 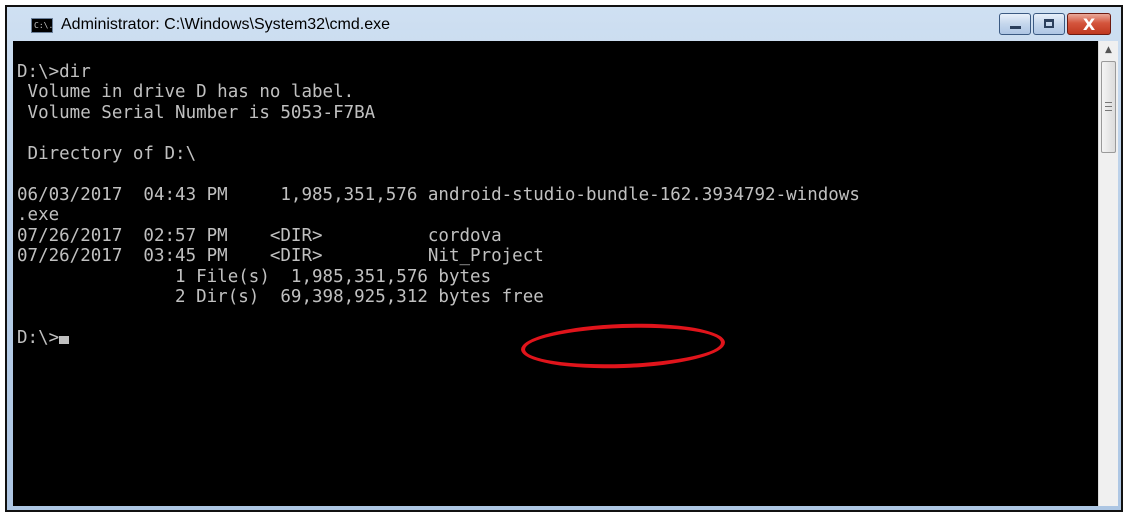 What do you see at coordinates (1015, 24) in the screenshot?
I see `minimize-button` at bounding box center [1015, 24].